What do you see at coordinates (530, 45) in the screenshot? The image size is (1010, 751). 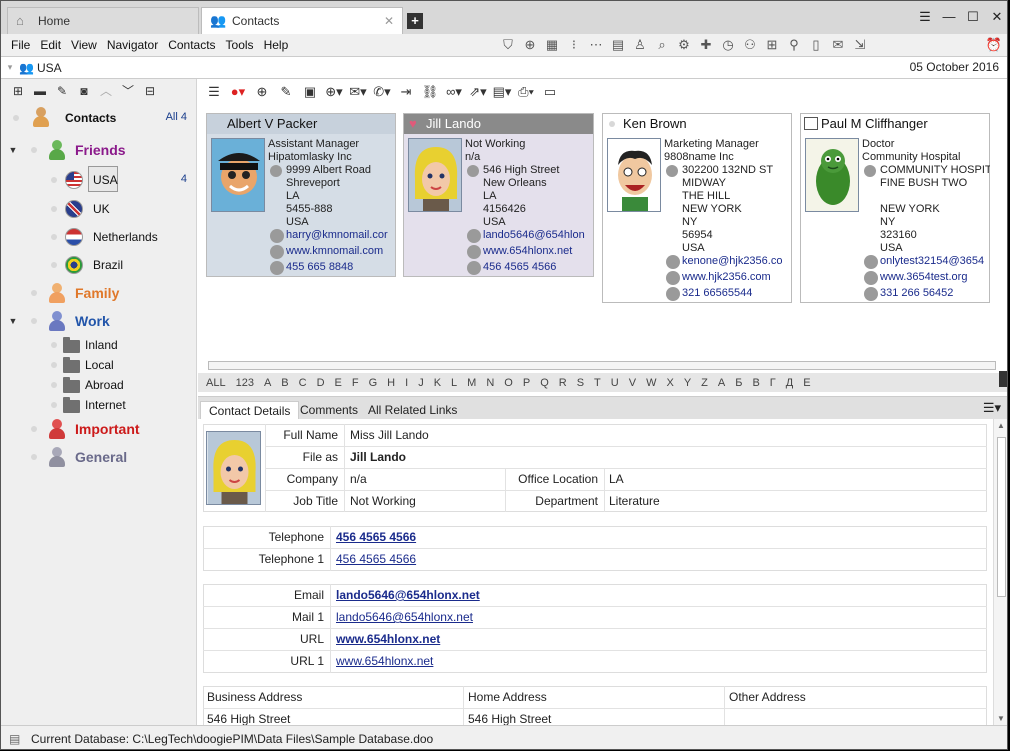 I see `globe-icon: ⊕` at bounding box center [530, 45].